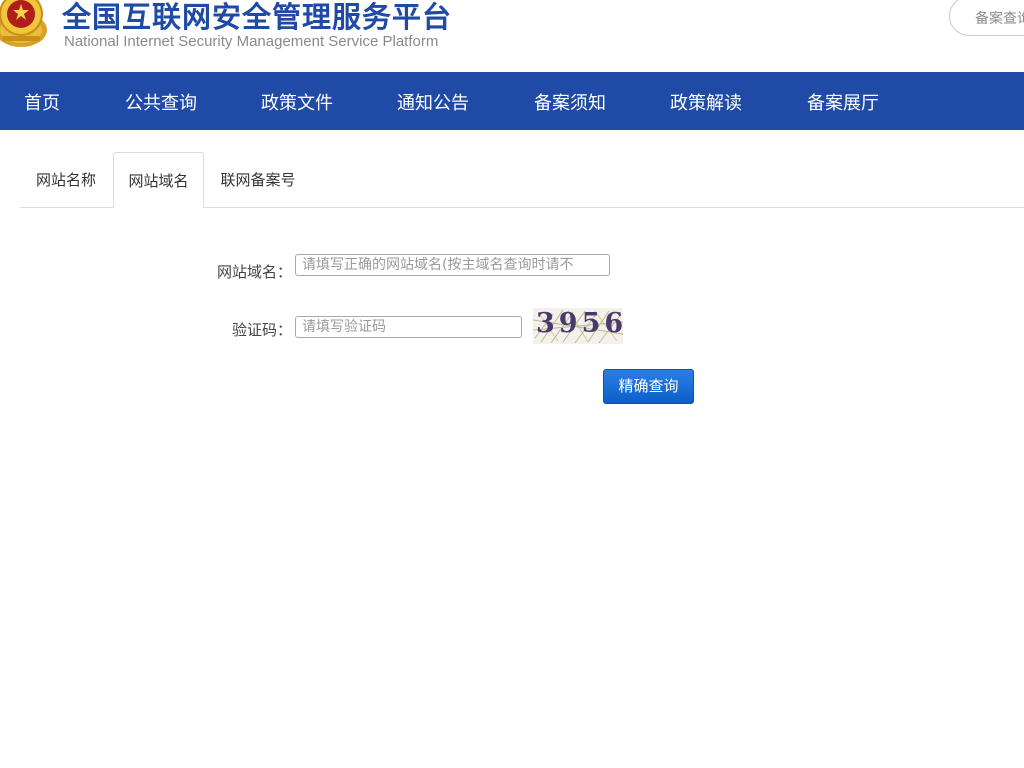  I want to click on filing-search-box: 备案查询, so click(986, 18).